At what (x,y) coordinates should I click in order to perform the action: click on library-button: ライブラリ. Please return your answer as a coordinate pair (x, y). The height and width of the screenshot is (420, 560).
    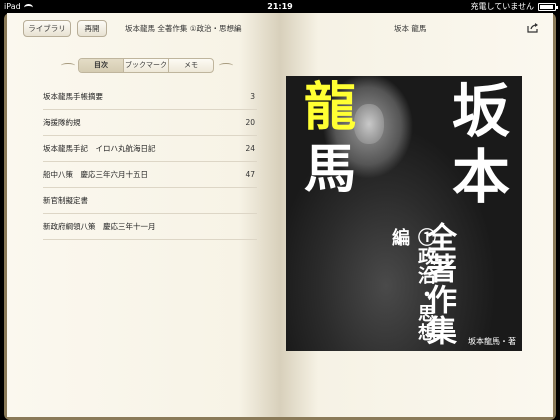
    Looking at the image, I should click on (47, 28).